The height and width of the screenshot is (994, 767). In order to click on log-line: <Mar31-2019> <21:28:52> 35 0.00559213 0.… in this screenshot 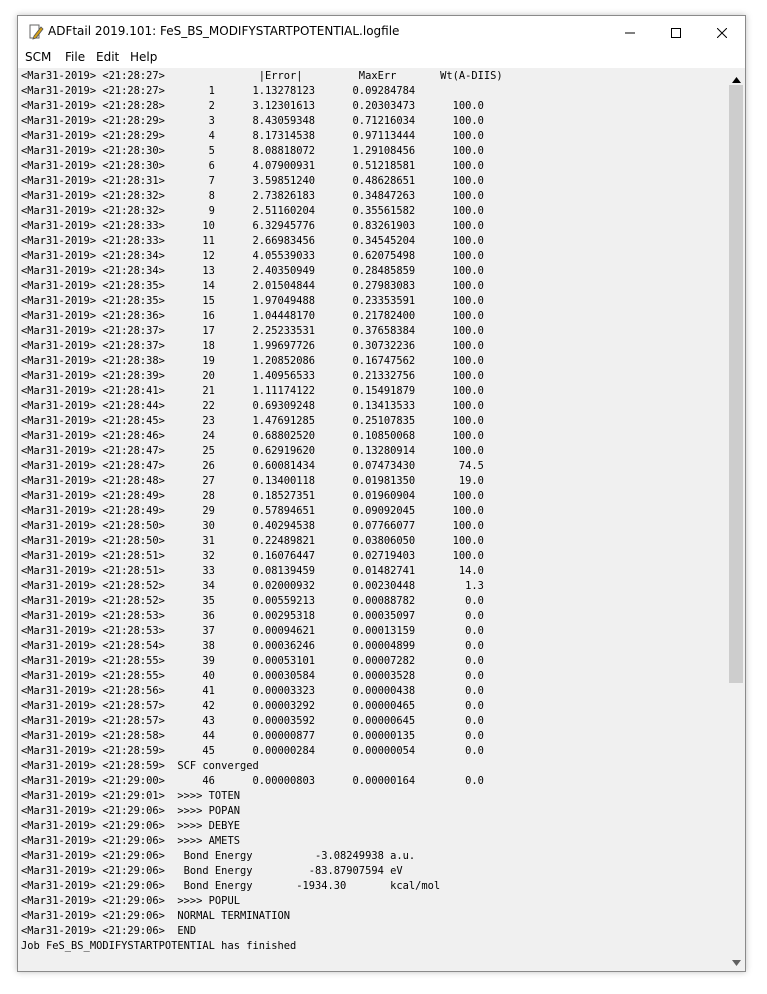, I will do `click(252, 601)`.